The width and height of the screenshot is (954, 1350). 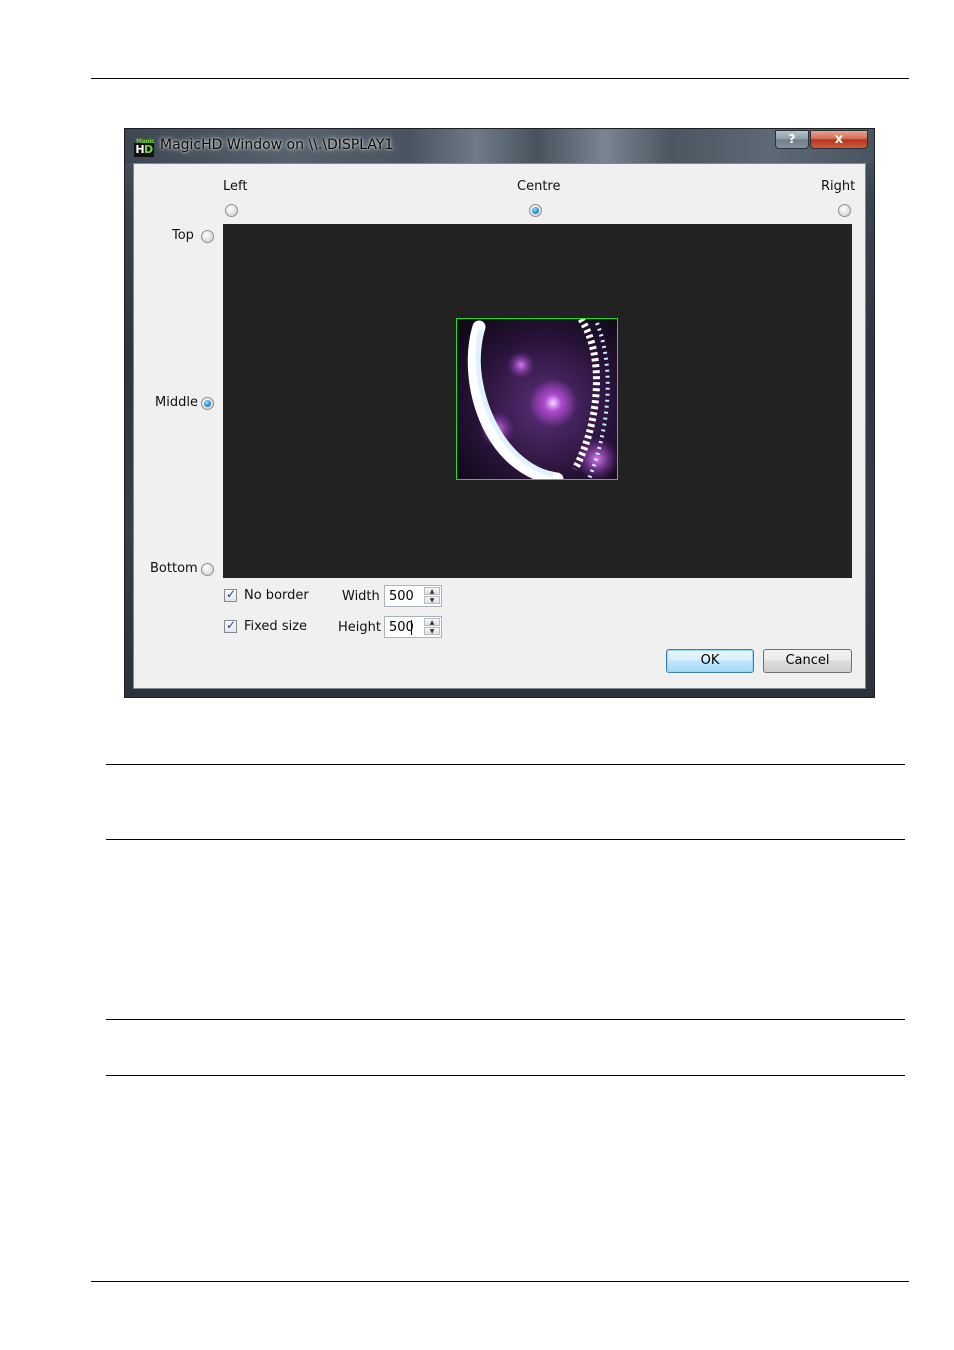 What do you see at coordinates (792, 139) in the screenshot?
I see `help-button: ?` at bounding box center [792, 139].